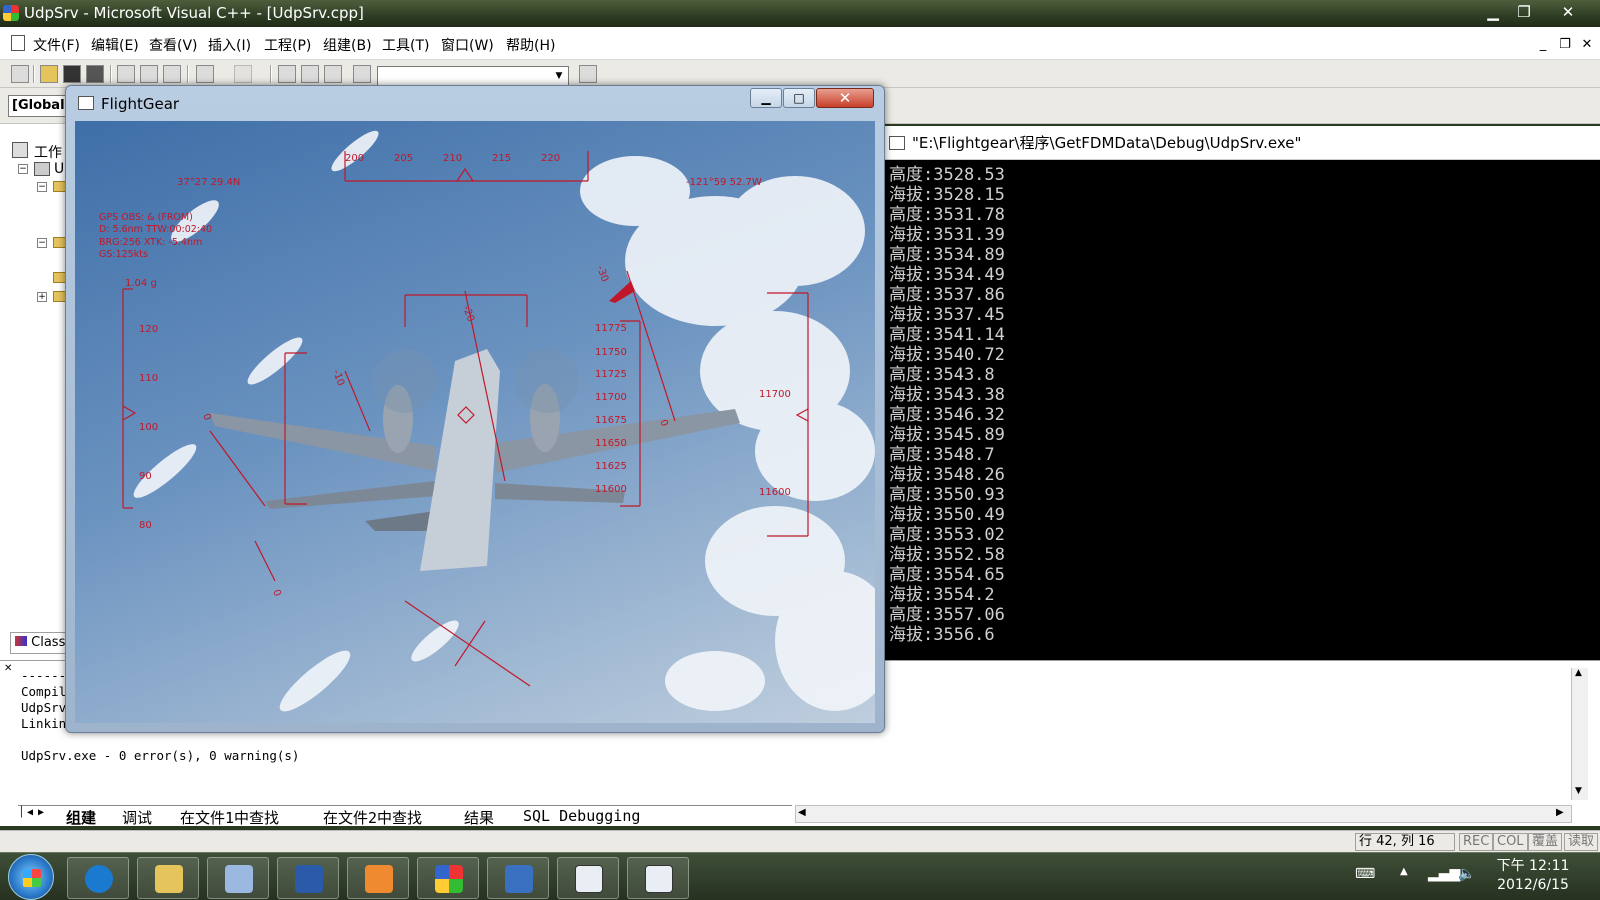  What do you see at coordinates (1466, 874) in the screenshot?
I see `volume-icon: 🔈` at bounding box center [1466, 874].